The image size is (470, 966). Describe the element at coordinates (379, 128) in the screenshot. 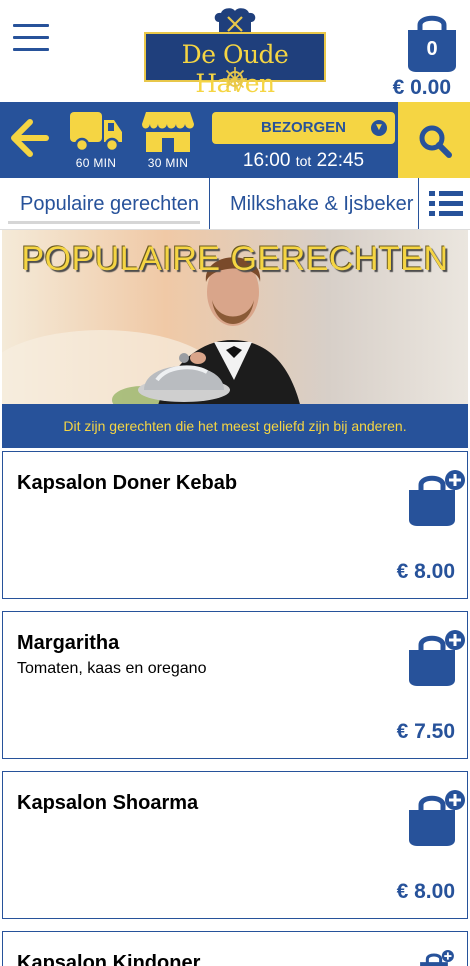

I see `chevron-down-icon: ▼` at that location.